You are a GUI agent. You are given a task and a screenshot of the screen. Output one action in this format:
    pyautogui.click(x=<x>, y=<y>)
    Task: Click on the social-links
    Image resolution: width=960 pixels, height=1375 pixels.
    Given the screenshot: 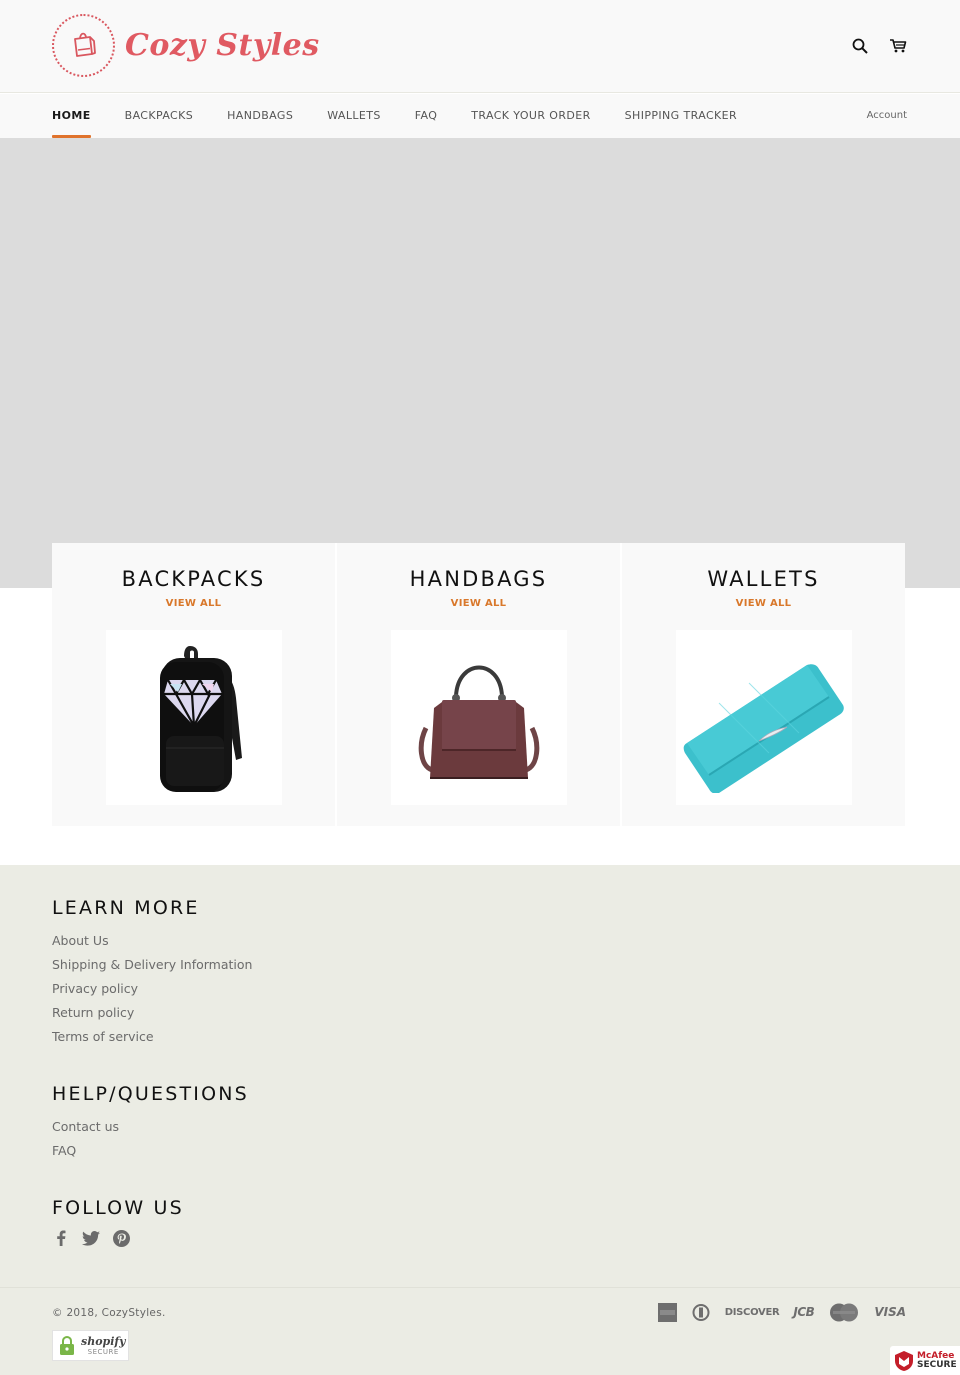 What is the action you would take?
    pyautogui.click(x=118, y=1238)
    